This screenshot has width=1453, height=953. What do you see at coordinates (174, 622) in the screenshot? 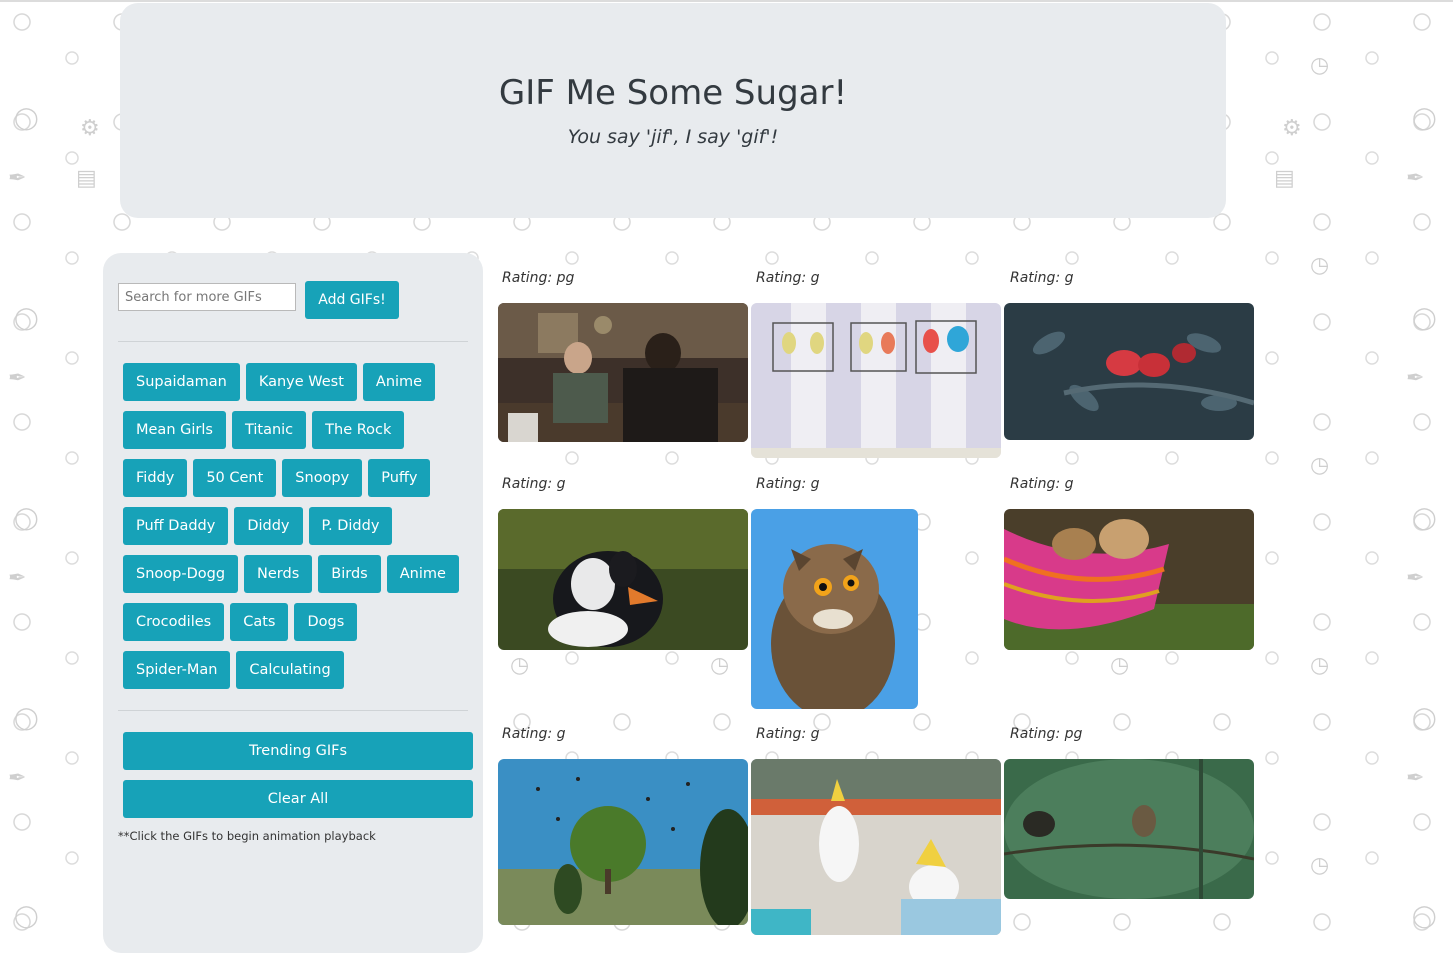
I see `topic-button: Crocodiles` at bounding box center [174, 622].